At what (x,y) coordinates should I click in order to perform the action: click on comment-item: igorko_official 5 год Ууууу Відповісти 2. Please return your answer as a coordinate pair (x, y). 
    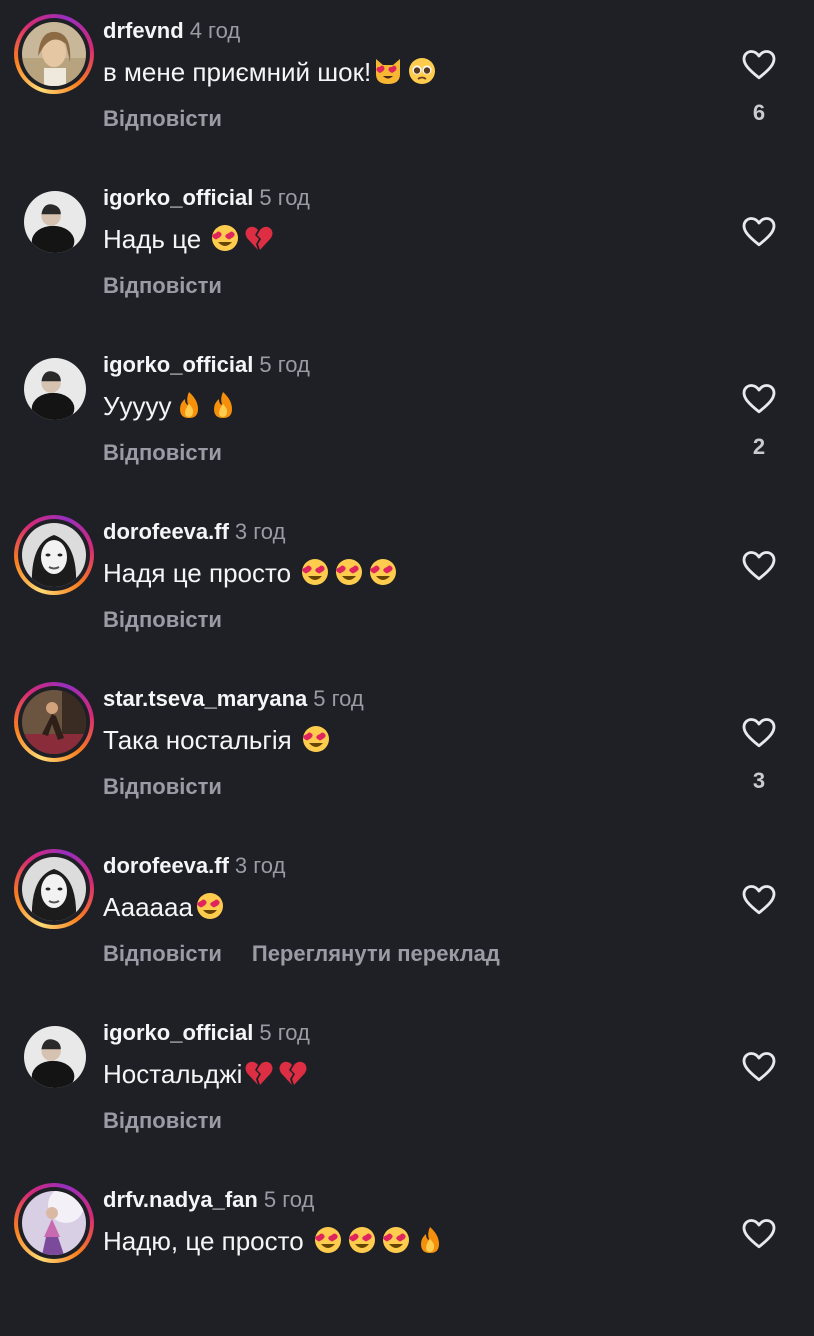
    Looking at the image, I should click on (407, 417).